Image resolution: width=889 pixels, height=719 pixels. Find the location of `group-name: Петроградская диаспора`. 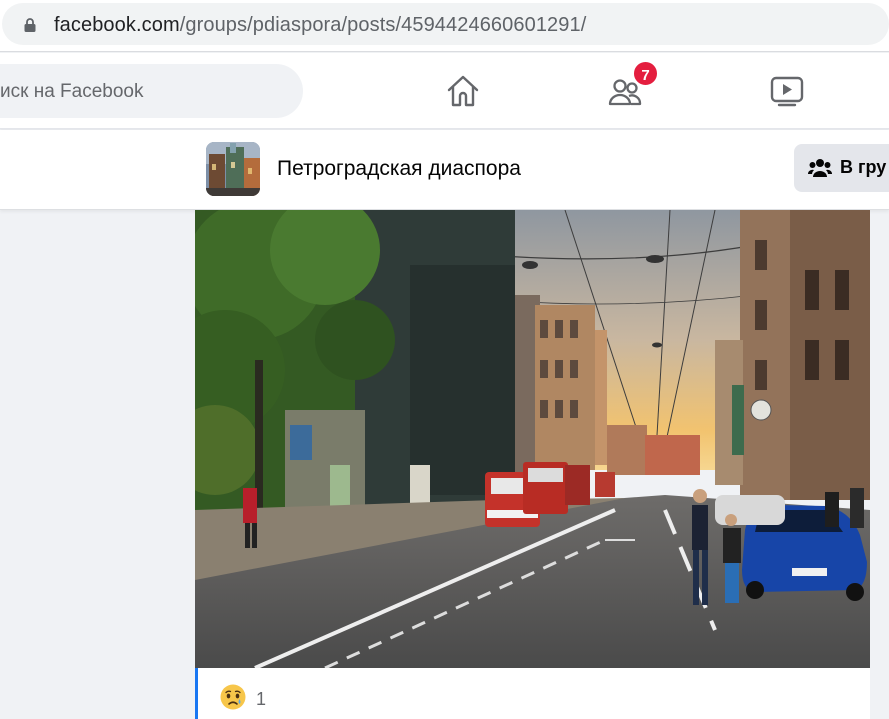

group-name: Петроградская диаспора is located at coordinates (399, 169).